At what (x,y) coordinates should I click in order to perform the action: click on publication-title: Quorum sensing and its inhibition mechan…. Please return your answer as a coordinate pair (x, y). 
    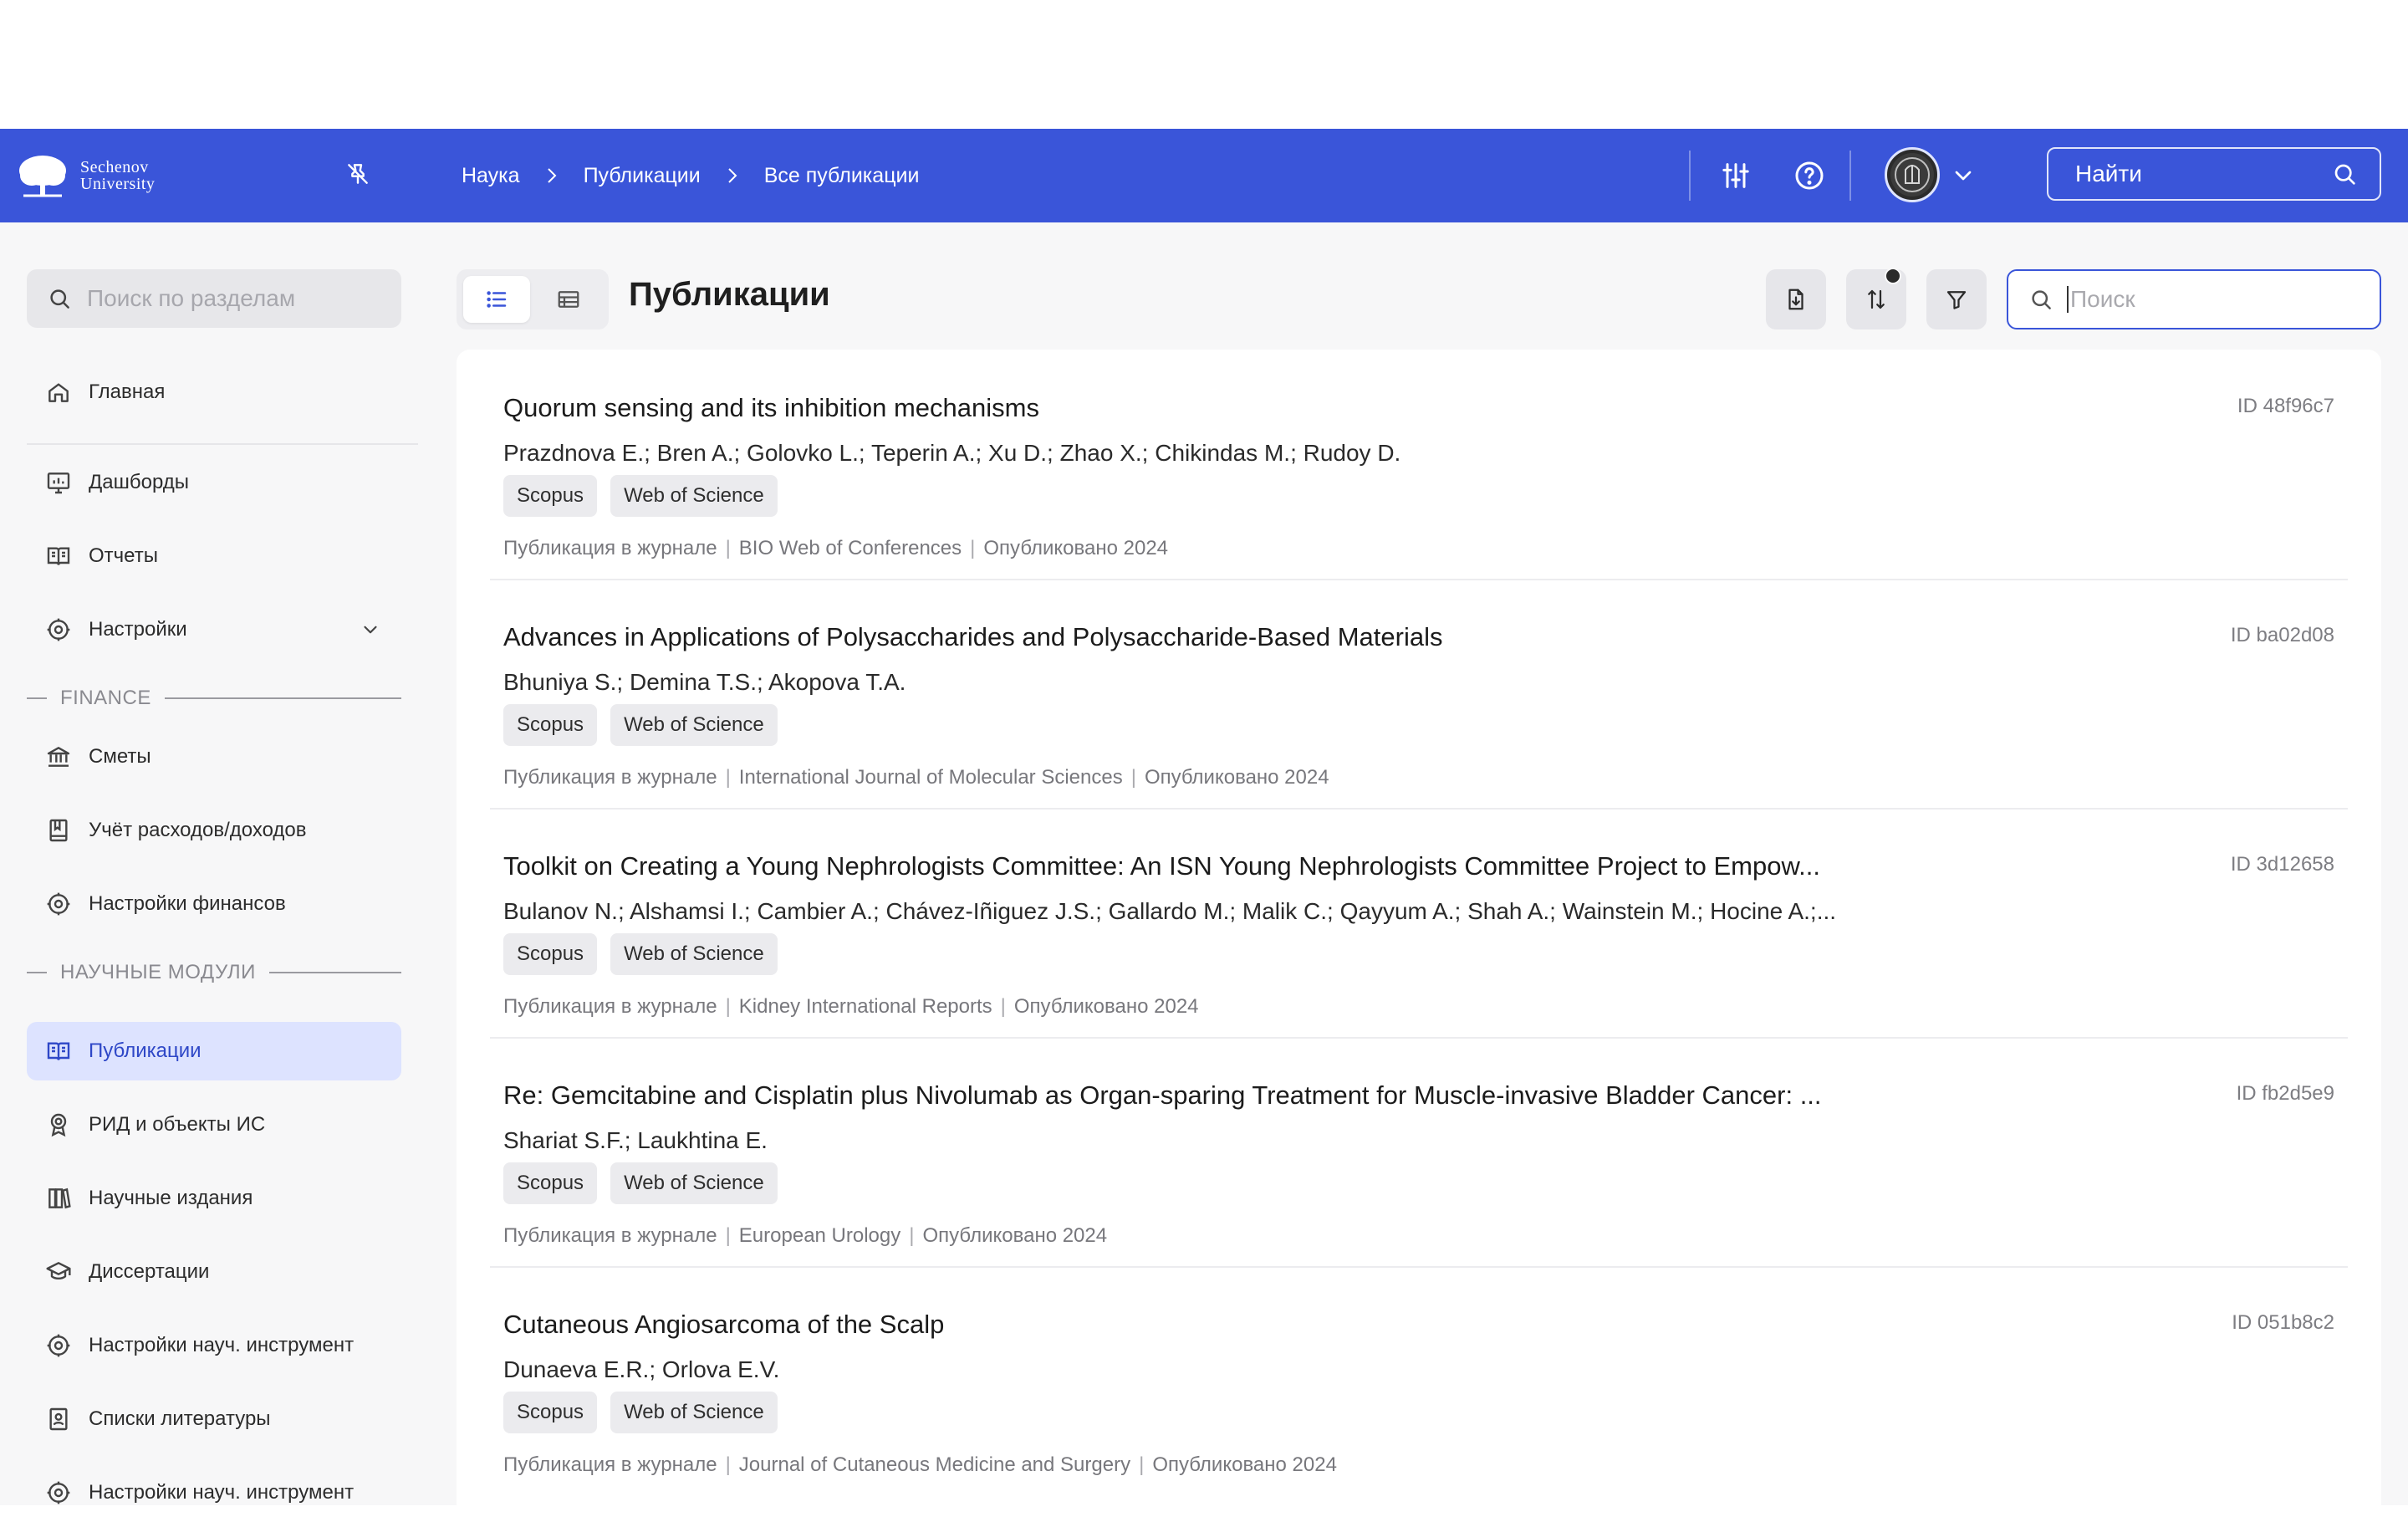
    Looking at the image, I should click on (771, 408).